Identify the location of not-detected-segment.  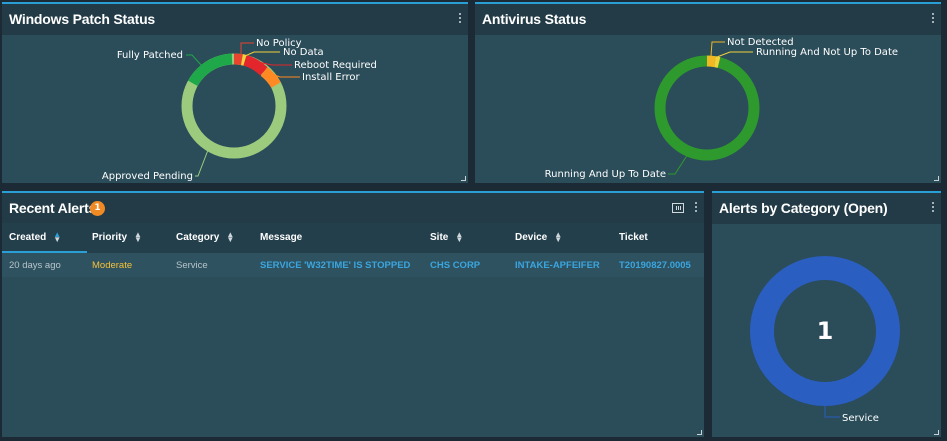
(711, 61).